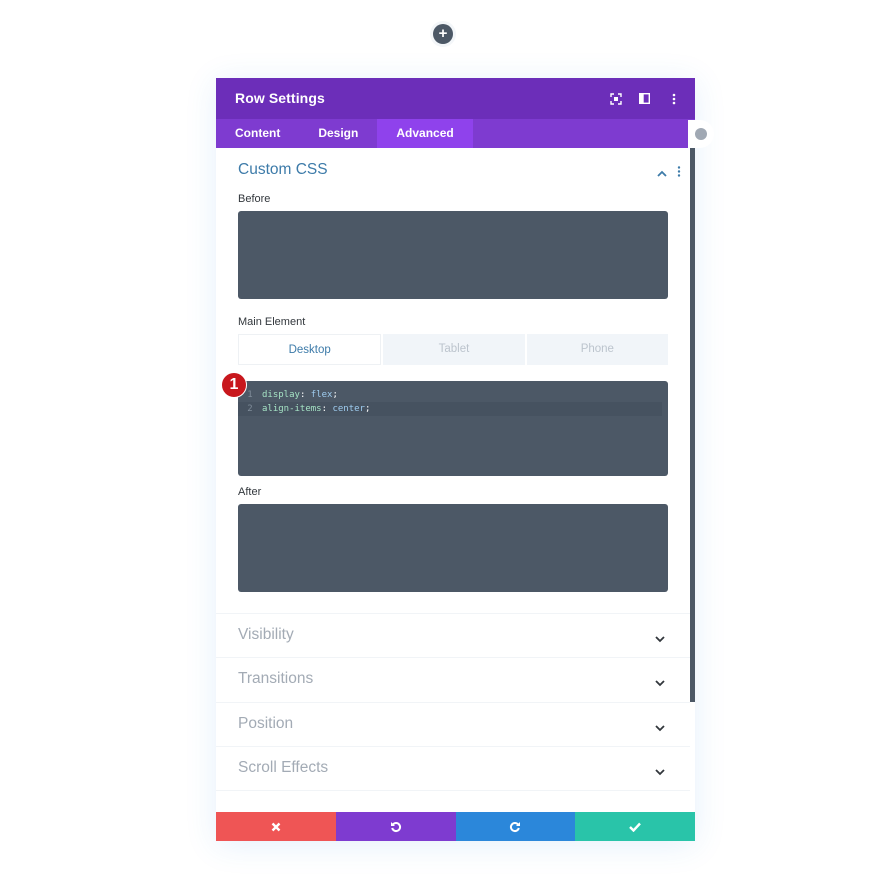 The image size is (880, 895). What do you see at coordinates (450, 409) in the screenshot?
I see `code-line: 2 align-items: center;` at bounding box center [450, 409].